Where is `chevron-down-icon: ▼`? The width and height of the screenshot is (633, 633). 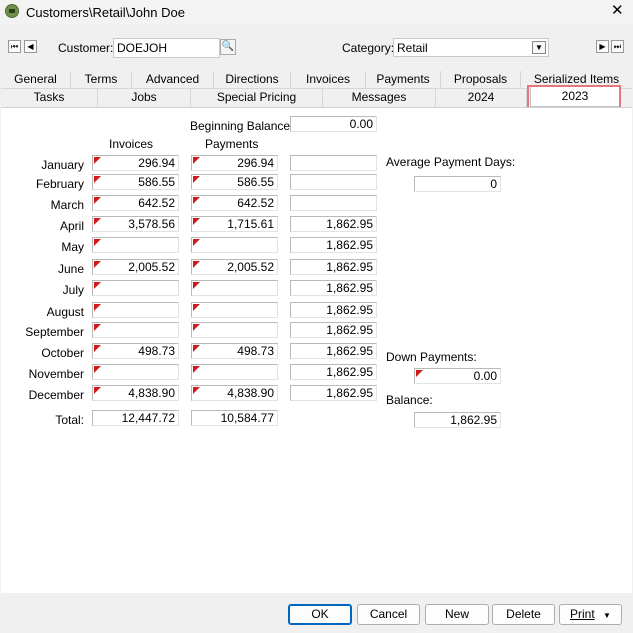
chevron-down-icon: ▼ is located at coordinates (539, 47).